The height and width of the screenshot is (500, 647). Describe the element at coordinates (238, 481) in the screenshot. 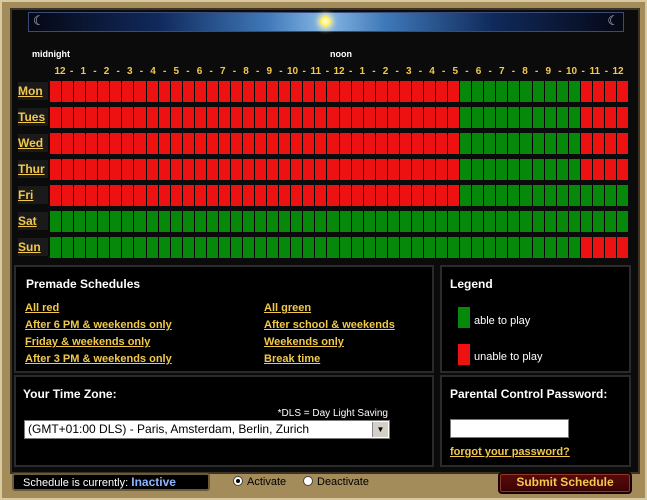

I see `activate-radio` at that location.